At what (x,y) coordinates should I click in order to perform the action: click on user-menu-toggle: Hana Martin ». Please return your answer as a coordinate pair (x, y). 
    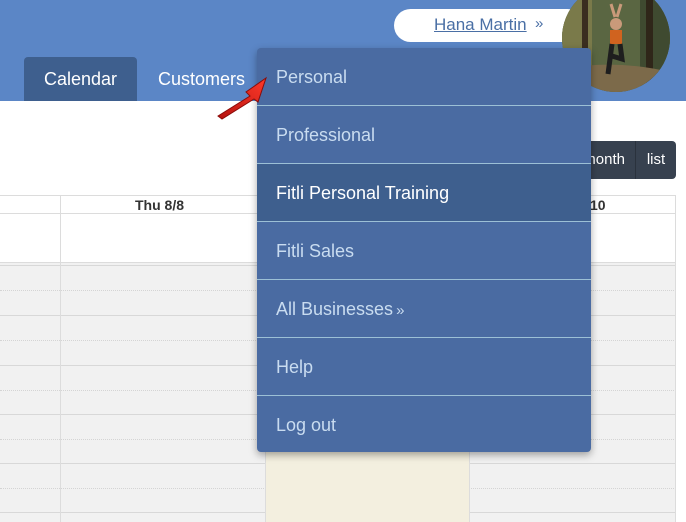
    Looking at the image, I should click on (489, 25).